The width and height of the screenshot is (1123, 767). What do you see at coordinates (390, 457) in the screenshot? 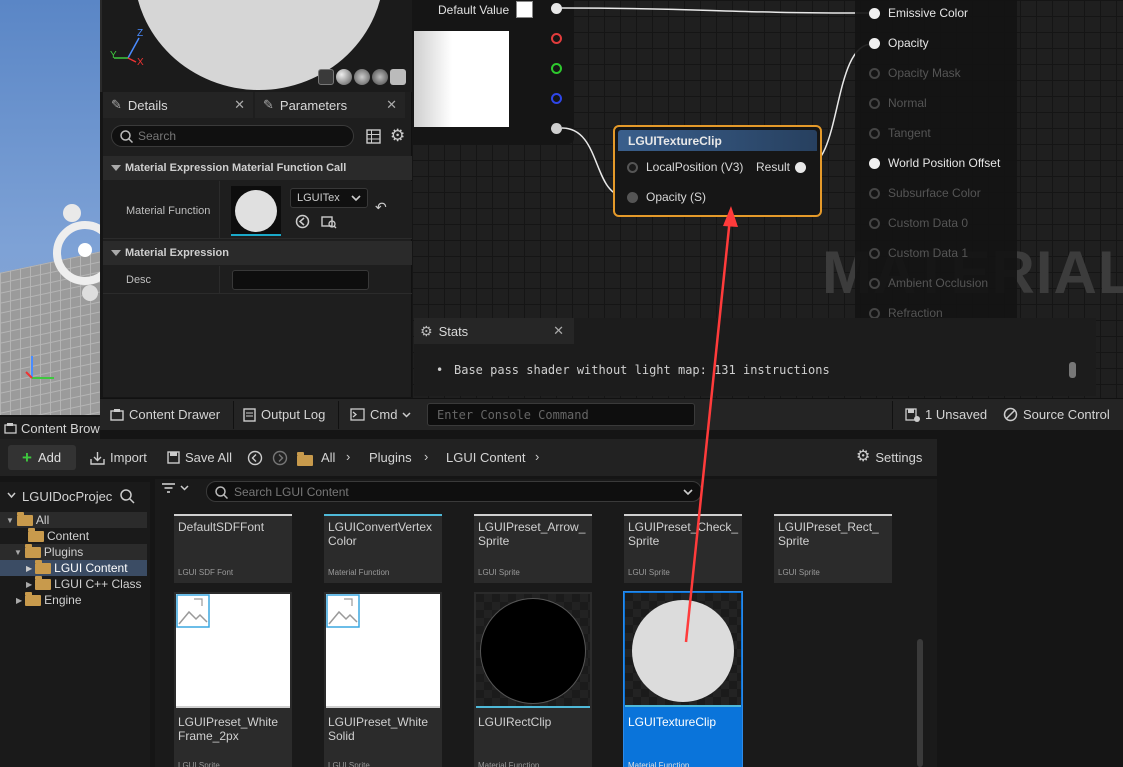
I see `breadcrumb-plugins: Plugins` at bounding box center [390, 457].